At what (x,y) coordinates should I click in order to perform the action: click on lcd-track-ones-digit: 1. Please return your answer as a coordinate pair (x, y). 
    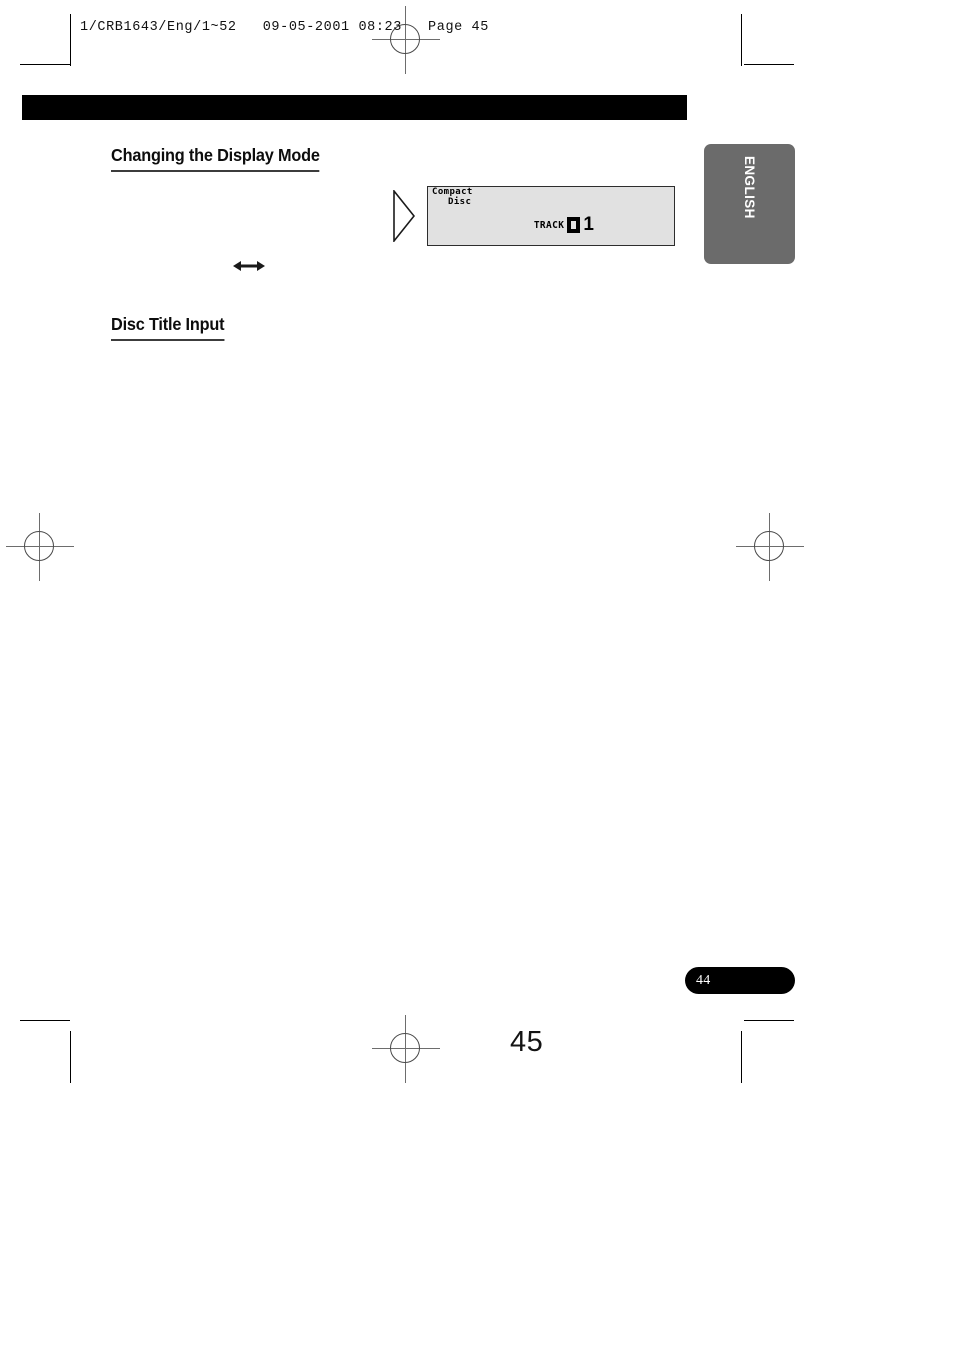
    Looking at the image, I should click on (588, 224).